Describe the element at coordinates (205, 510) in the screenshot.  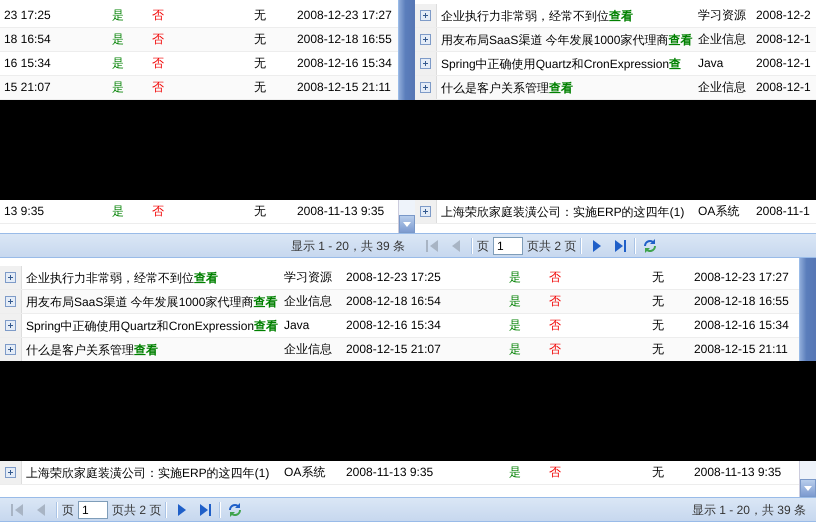
I see `last-page-icon` at that location.